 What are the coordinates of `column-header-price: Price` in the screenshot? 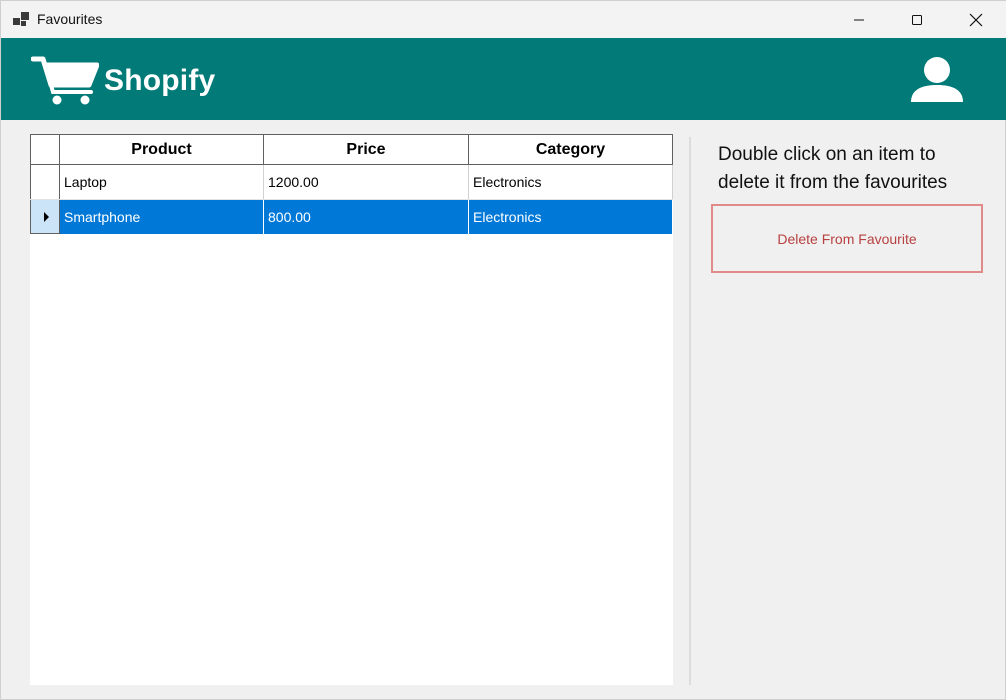 It's located at (366, 149).